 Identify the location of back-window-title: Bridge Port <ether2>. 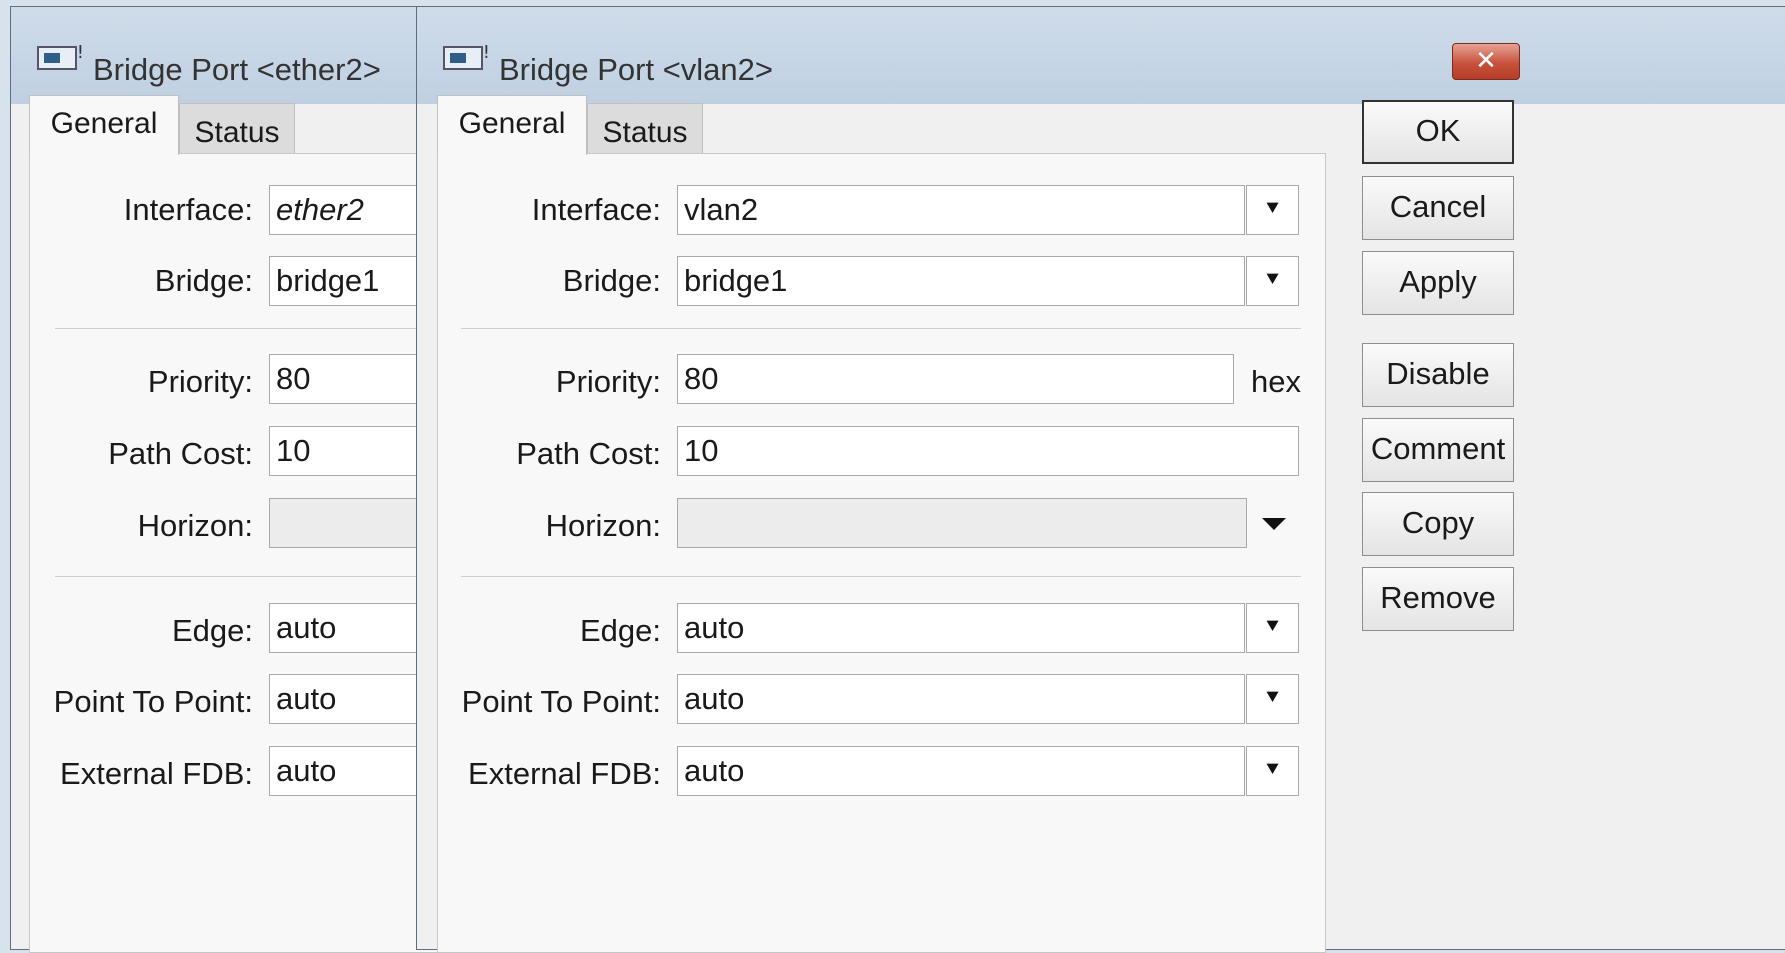
(237, 69).